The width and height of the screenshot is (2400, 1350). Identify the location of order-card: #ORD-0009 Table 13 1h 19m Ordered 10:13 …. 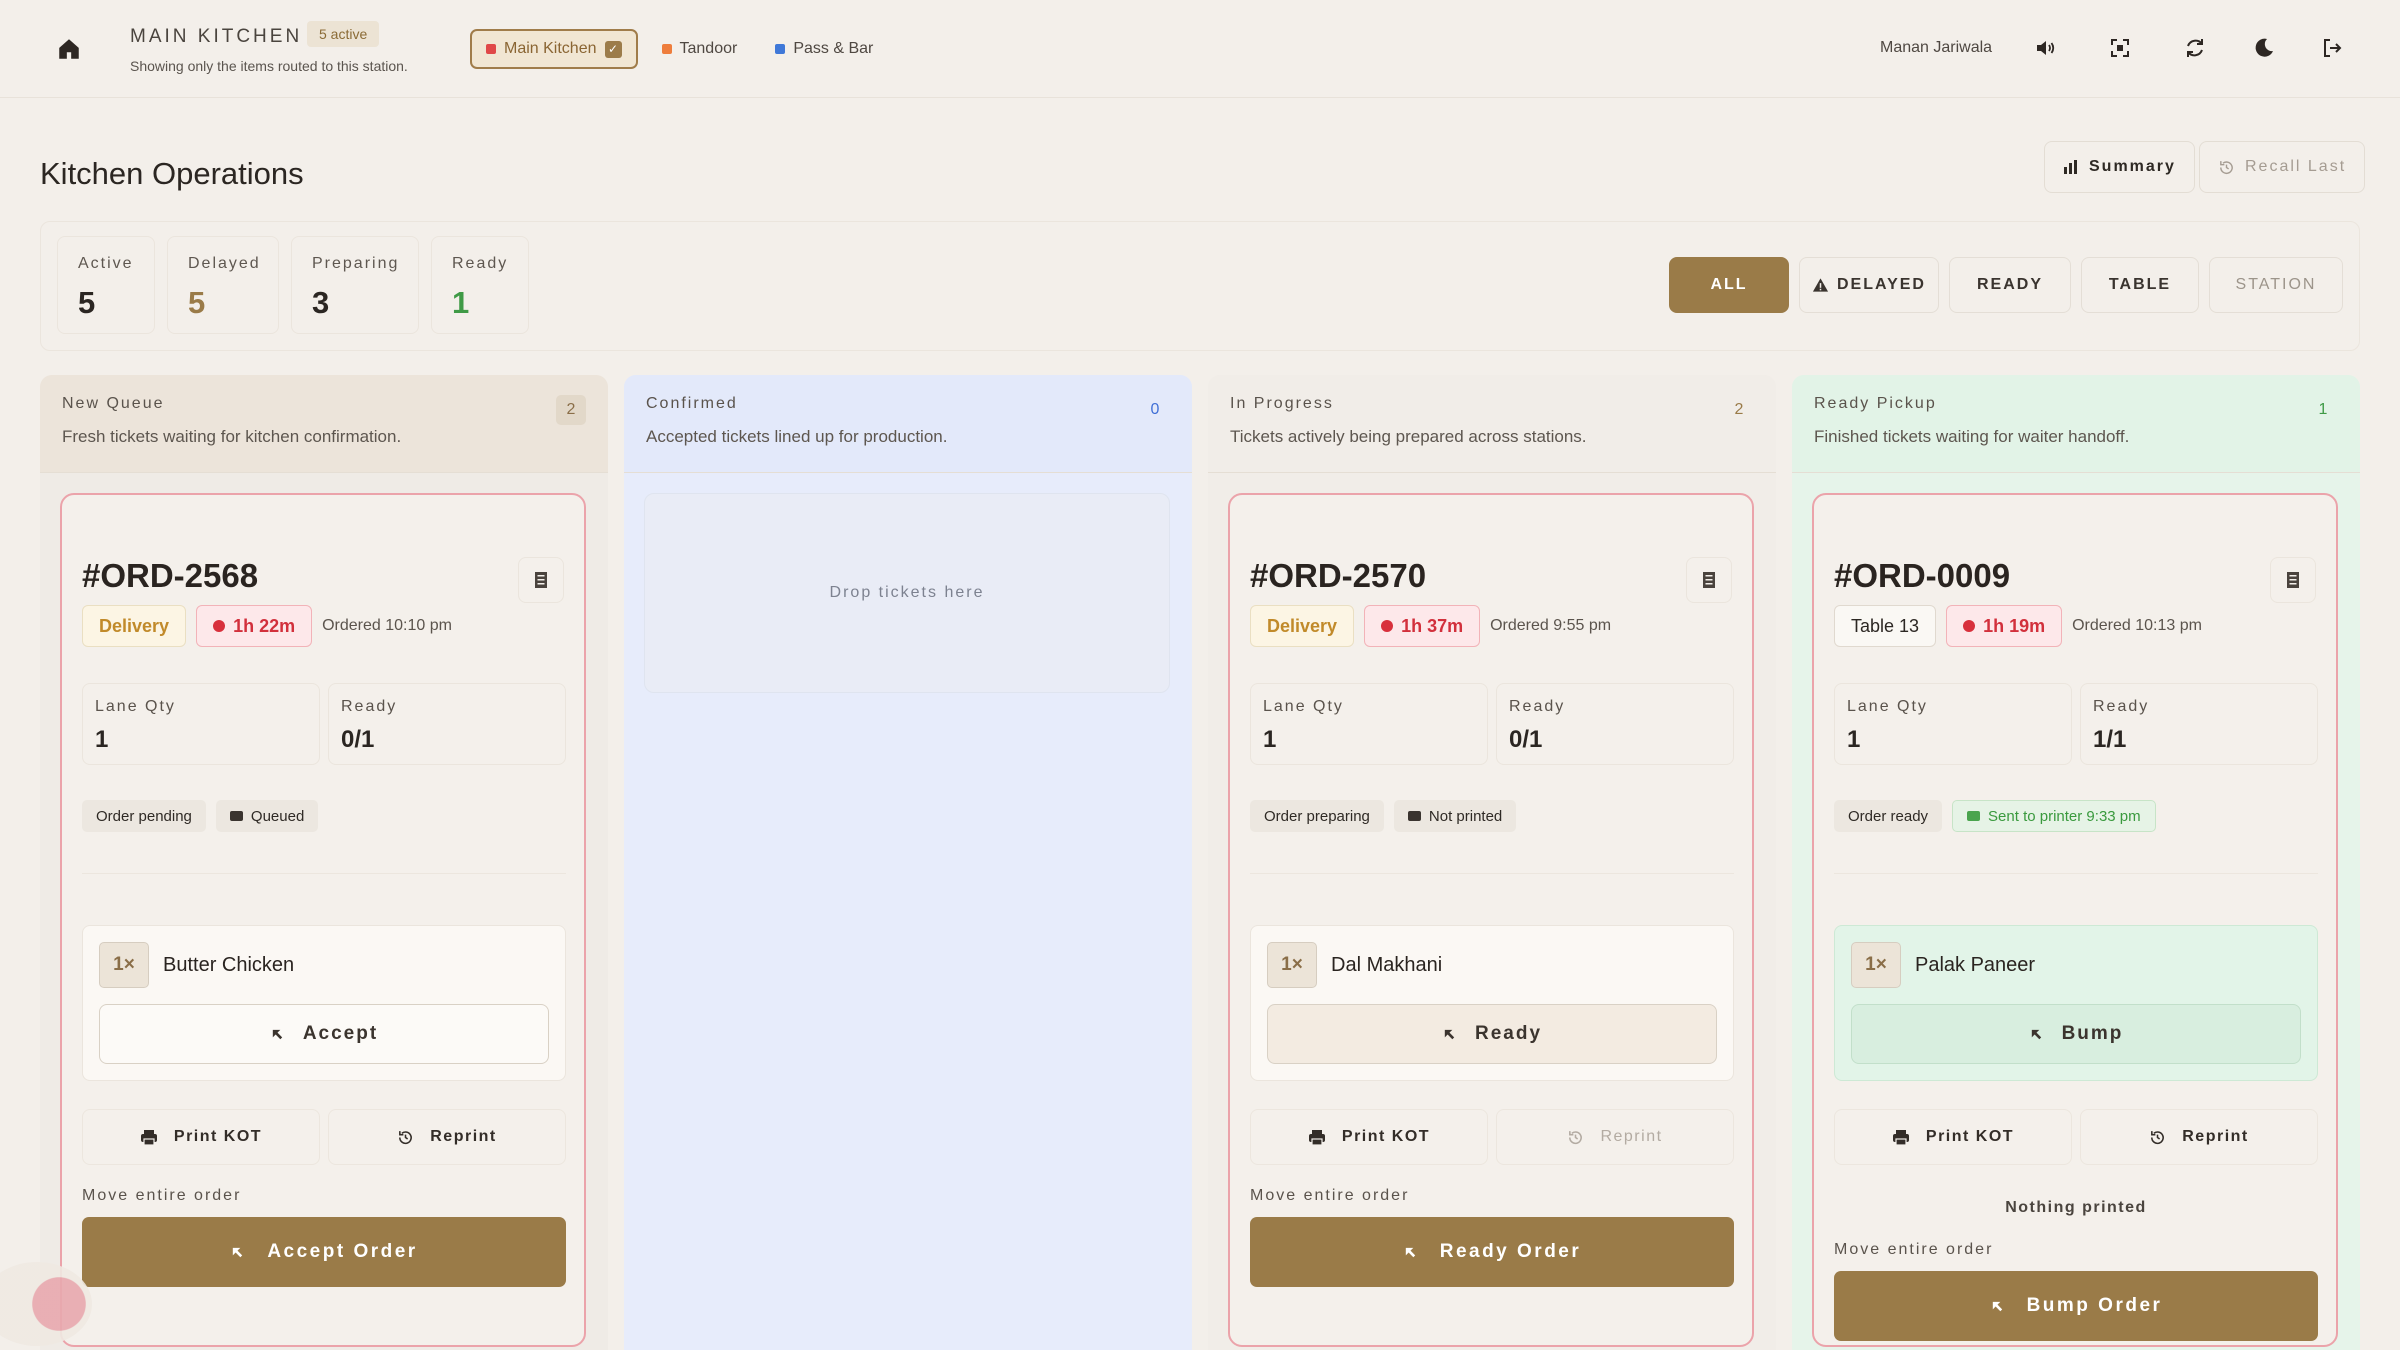
(2075, 920).